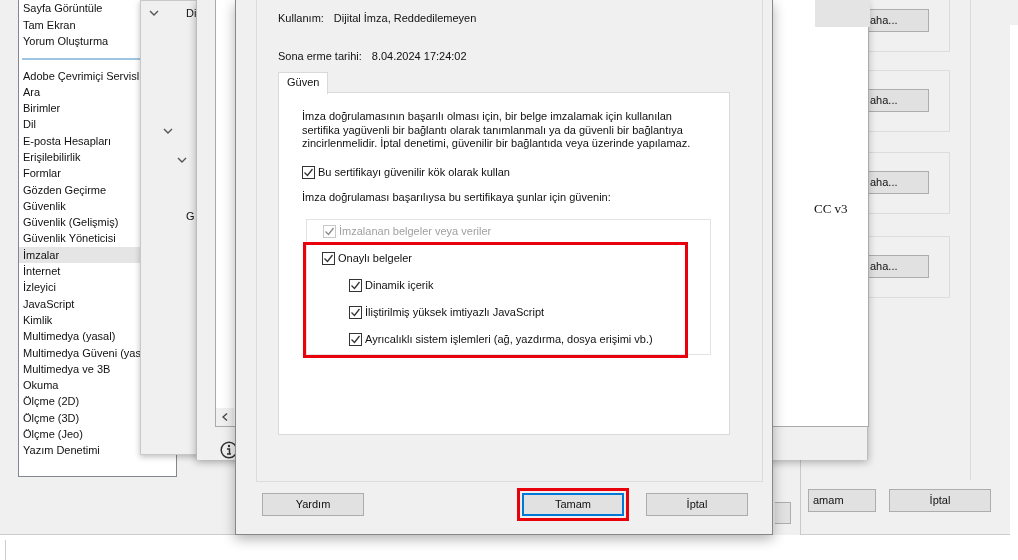 The image size is (1018, 560). Describe the element at coordinates (79, 418) in the screenshot. I see `category-item: Ölçme (3D)` at that location.